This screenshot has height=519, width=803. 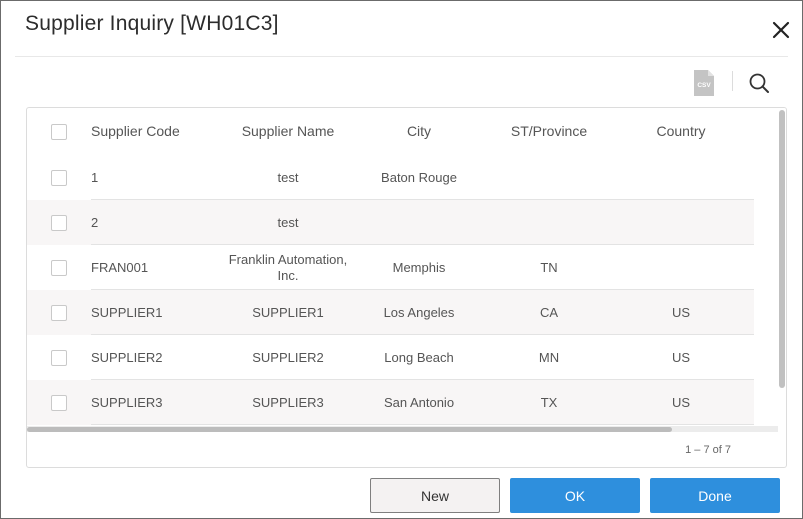 I want to click on cell-city: Baton Rouge, so click(x=419, y=177).